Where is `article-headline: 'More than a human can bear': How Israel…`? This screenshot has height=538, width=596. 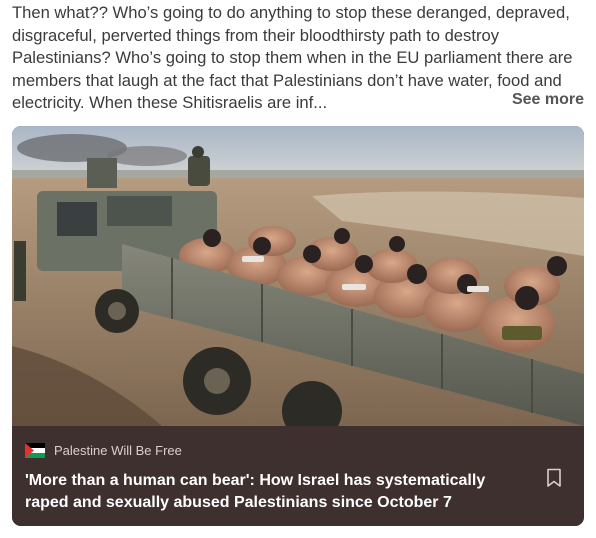 article-headline: 'More than a human can bear': How Israel… is located at coordinates (275, 492).